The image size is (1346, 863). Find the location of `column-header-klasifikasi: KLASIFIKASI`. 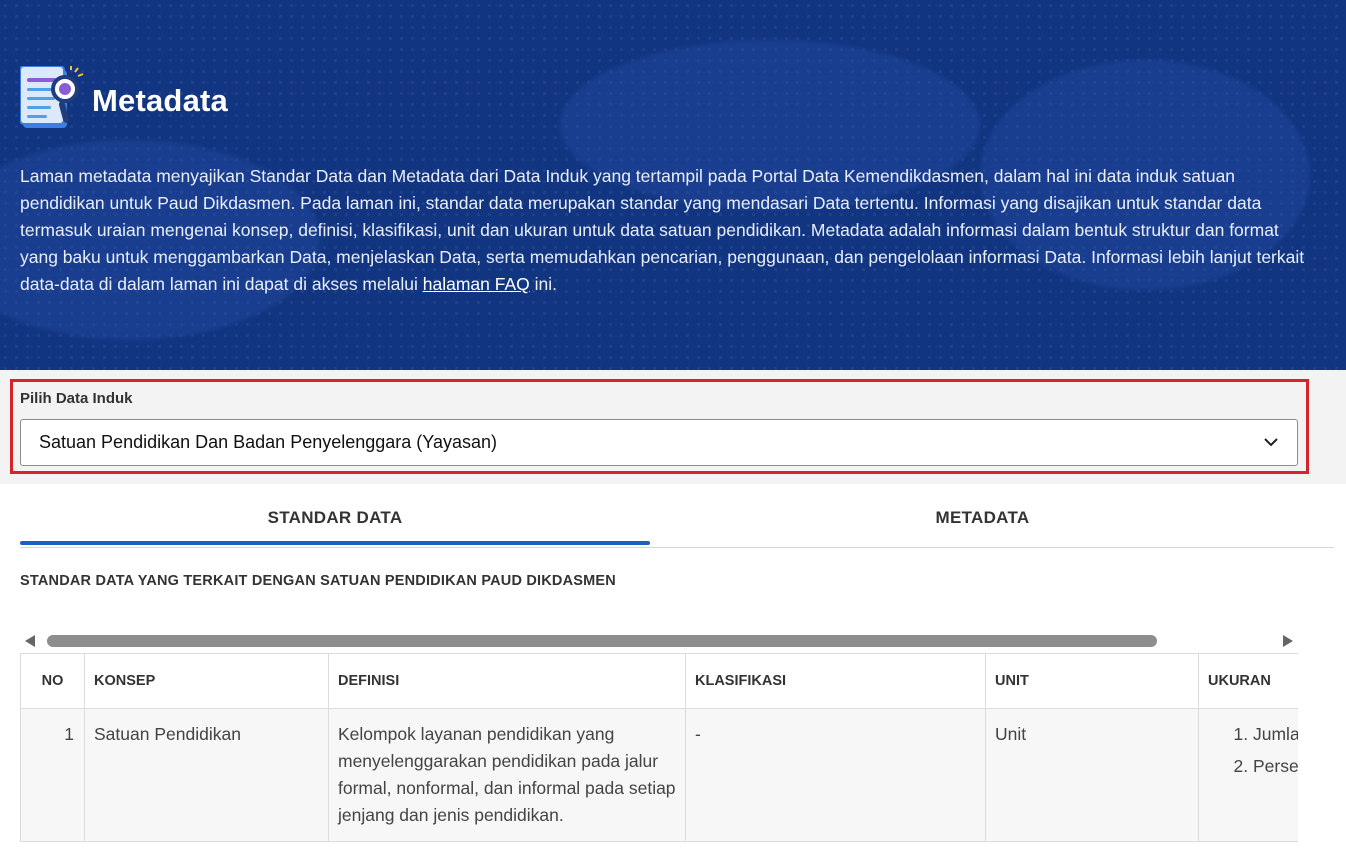

column-header-klasifikasi: KLASIFIKASI is located at coordinates (835, 681).